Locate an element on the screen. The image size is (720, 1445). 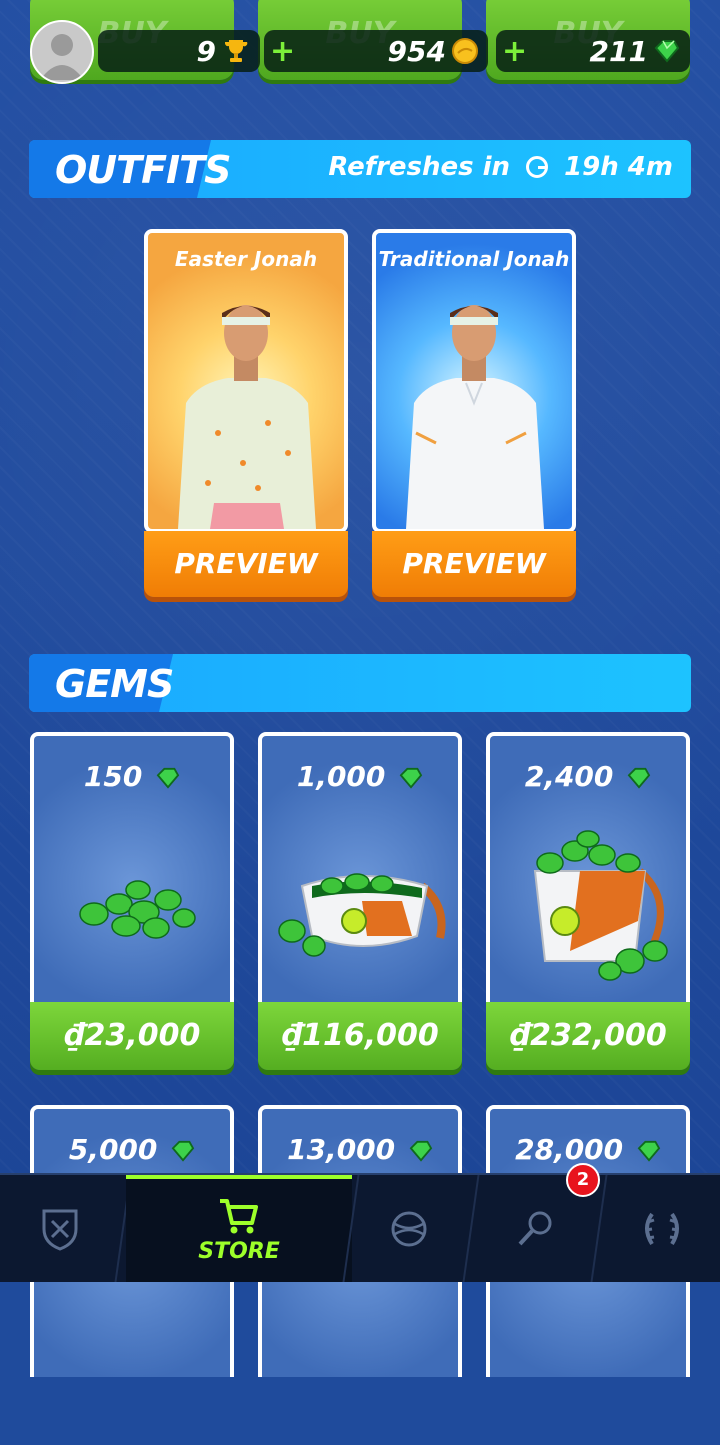
outfit-image: Traditional Jonah is located at coordinates (474, 381).